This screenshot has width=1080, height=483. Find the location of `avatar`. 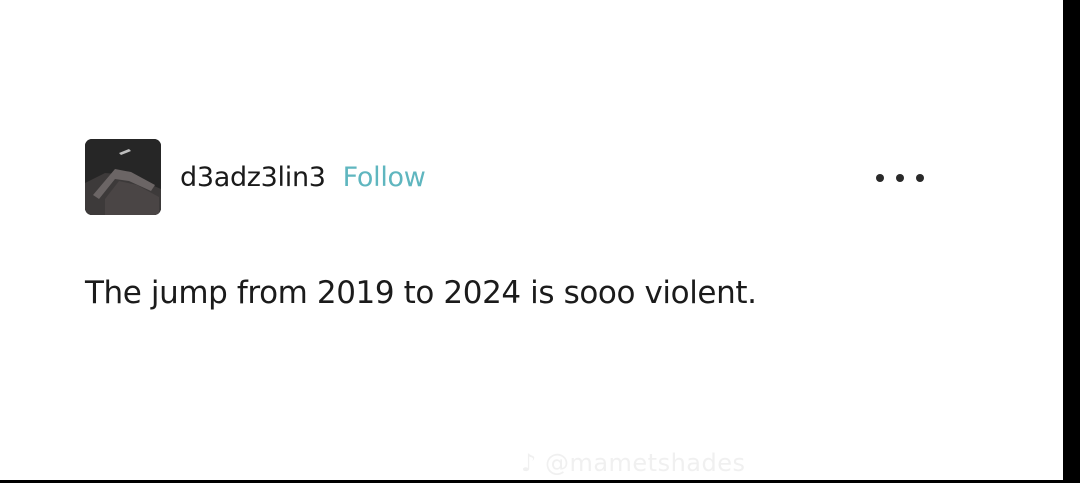

avatar is located at coordinates (123, 177).